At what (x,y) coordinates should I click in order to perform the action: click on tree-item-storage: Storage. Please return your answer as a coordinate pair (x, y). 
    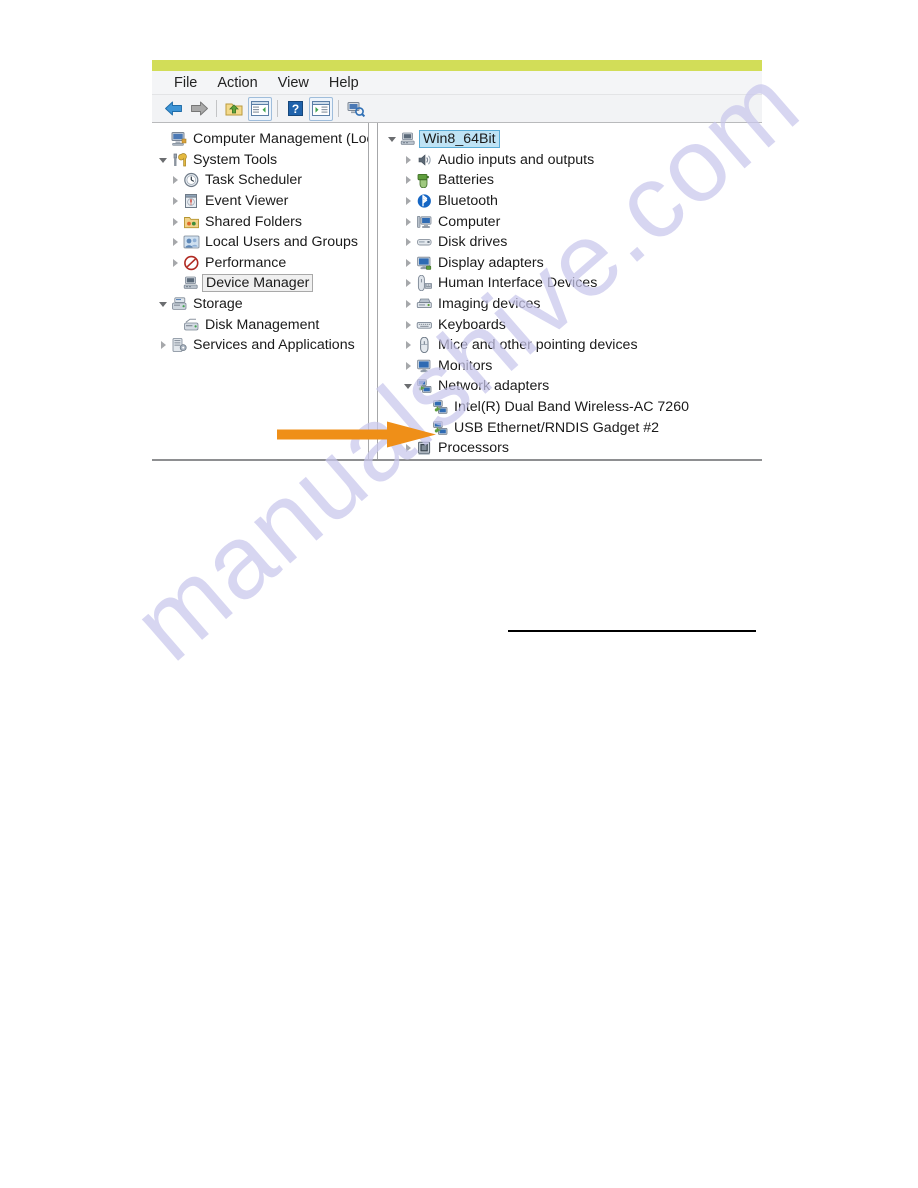
    Looking at the image, I should click on (261, 304).